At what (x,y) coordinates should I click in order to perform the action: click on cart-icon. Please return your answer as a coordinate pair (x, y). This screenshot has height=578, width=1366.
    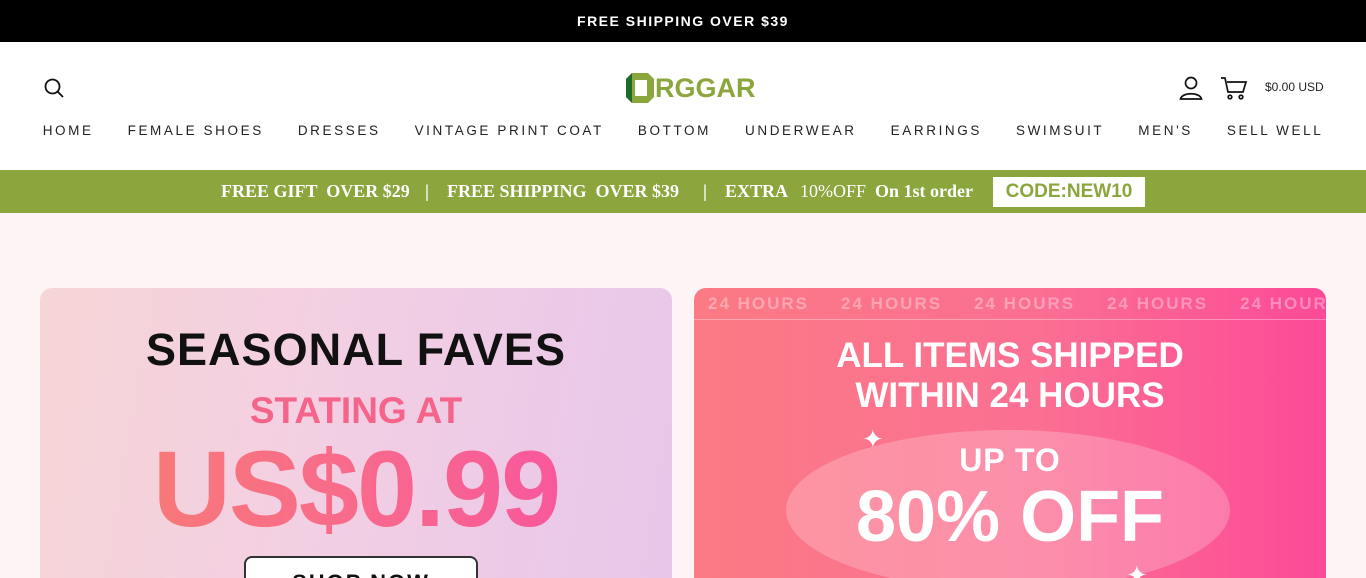
    Looking at the image, I should click on (1234, 88).